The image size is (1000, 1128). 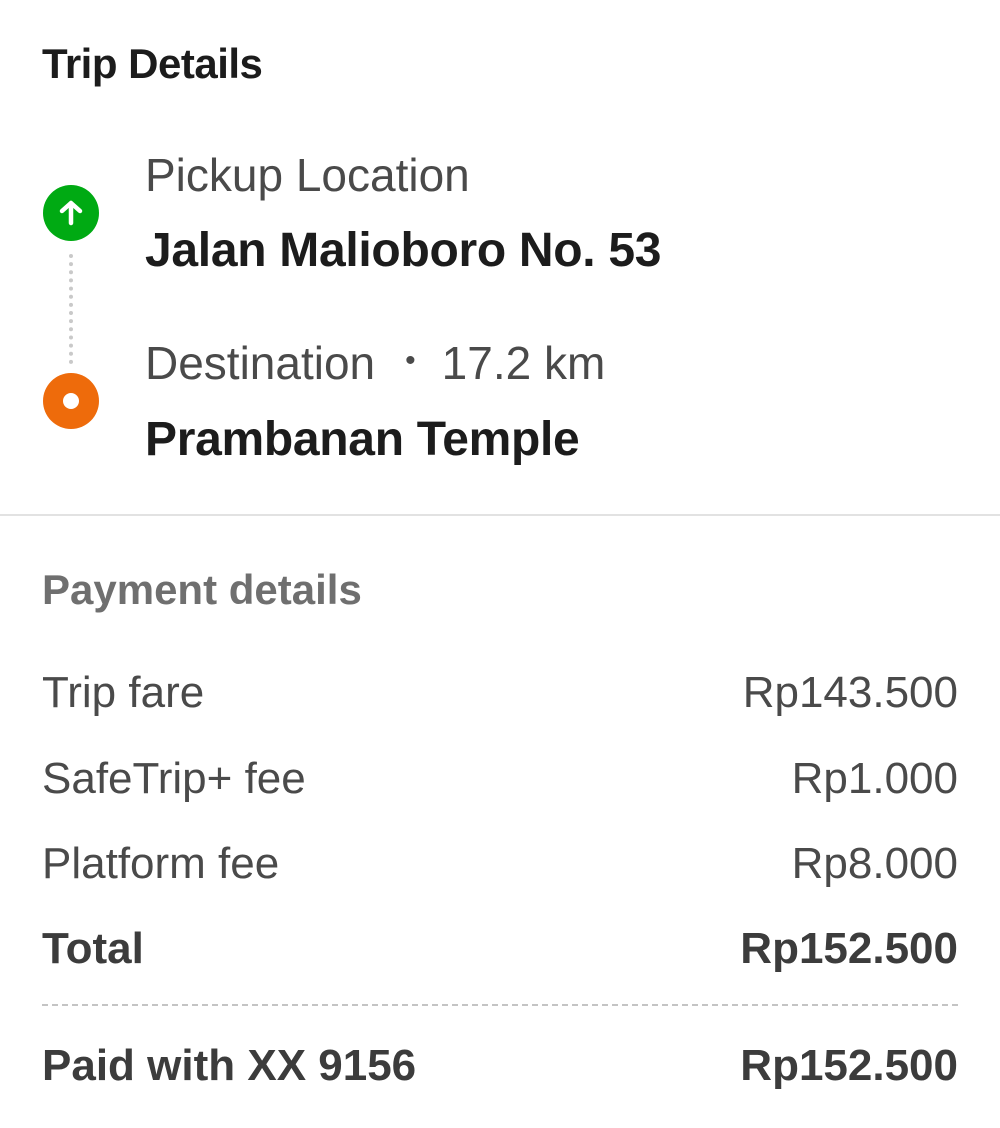 I want to click on safetrip-fee-label: SafeTrip+ fee, so click(x=174, y=778).